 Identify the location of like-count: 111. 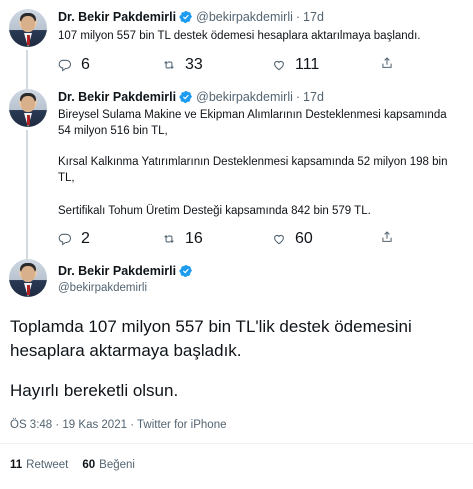
(307, 64).